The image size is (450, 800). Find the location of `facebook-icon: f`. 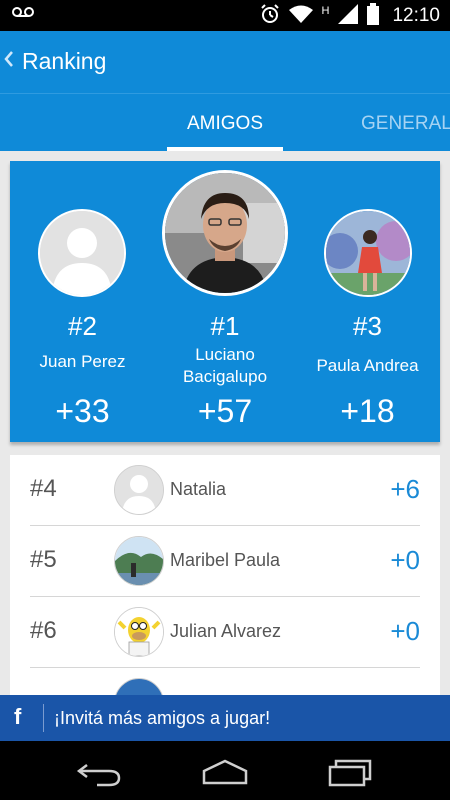

facebook-icon: f is located at coordinates (18, 716).